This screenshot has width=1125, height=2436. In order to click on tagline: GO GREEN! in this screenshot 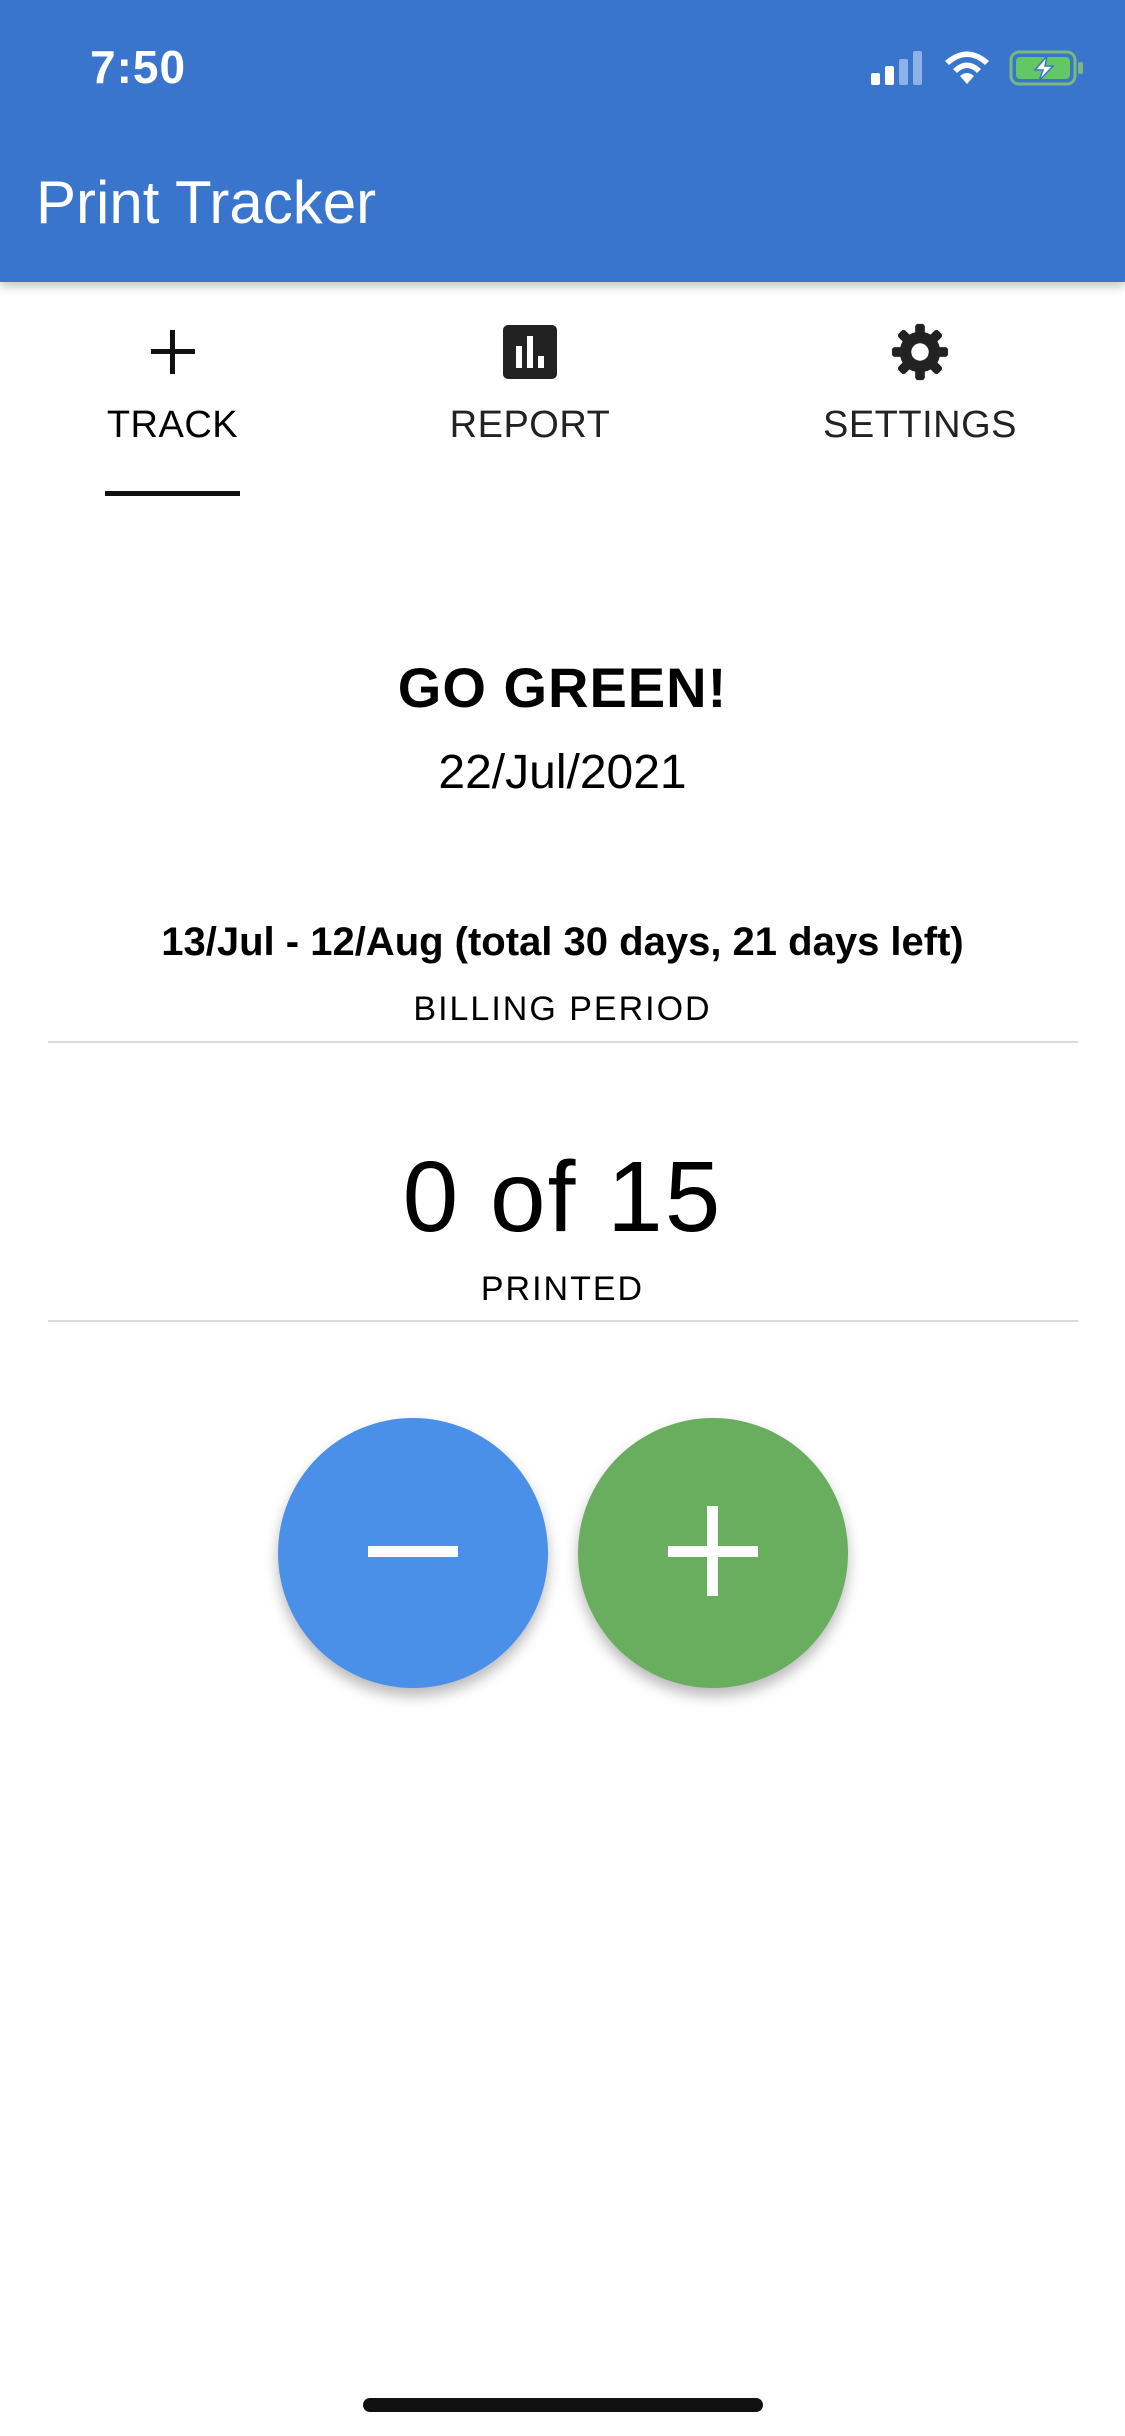, I will do `click(562, 687)`.